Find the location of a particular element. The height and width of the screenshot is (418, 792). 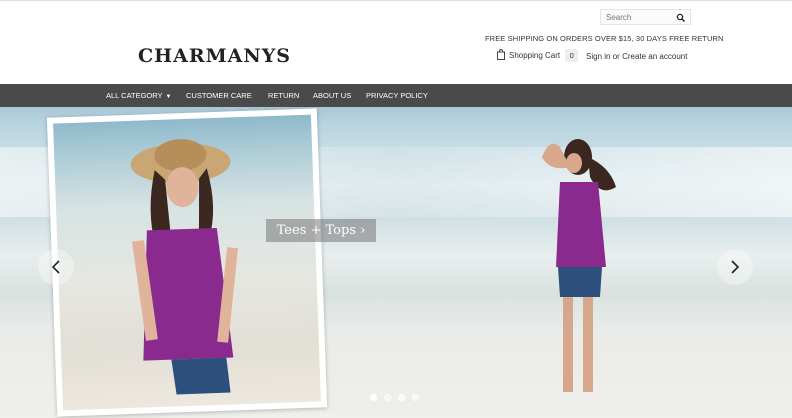

slider-prev-button is located at coordinates (56, 267).